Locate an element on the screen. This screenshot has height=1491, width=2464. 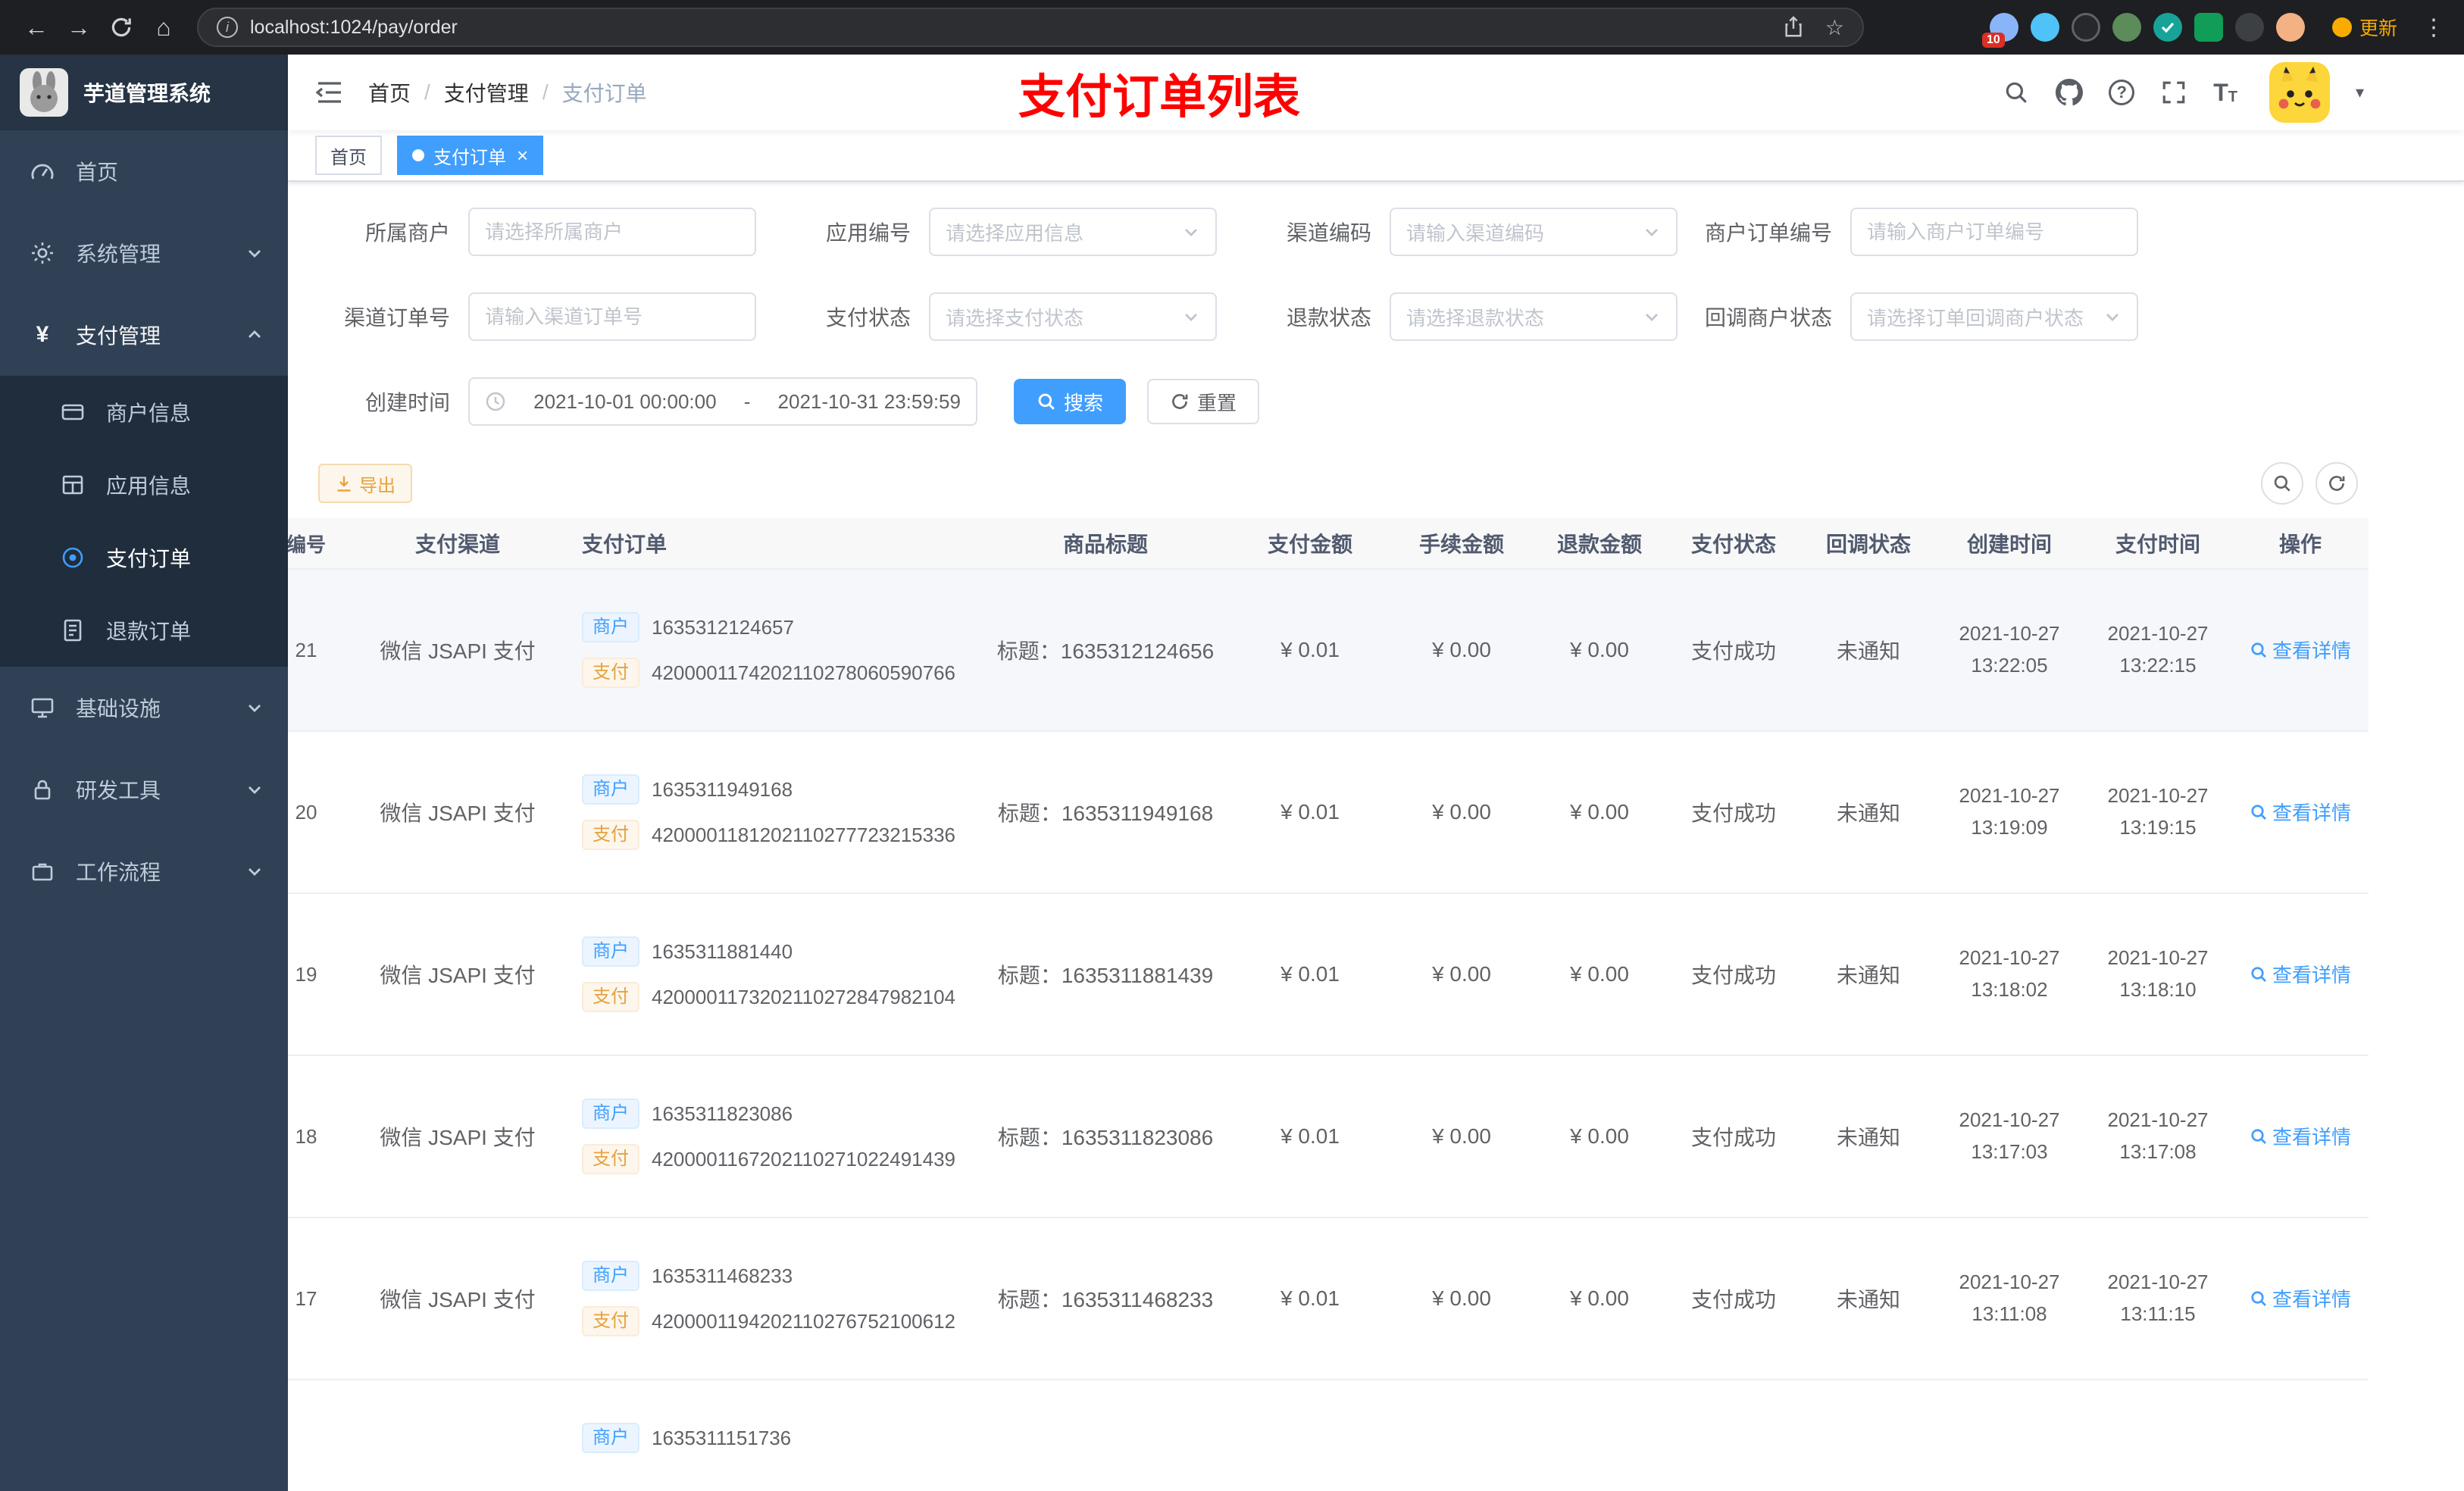
pay-tag: 支付 is located at coordinates (610, 1321).